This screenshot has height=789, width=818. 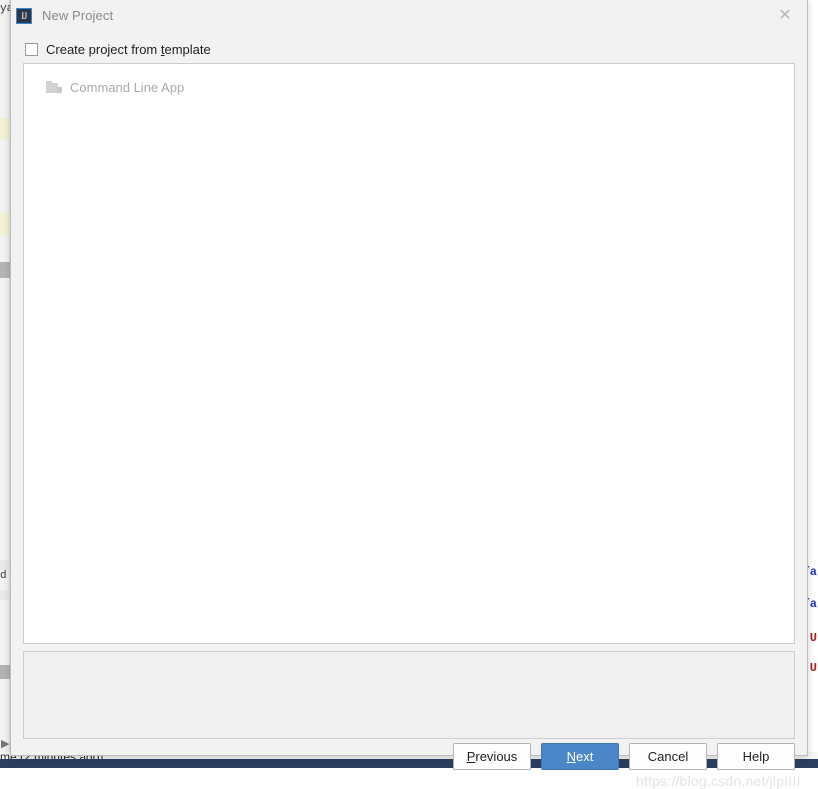 I want to click on previous-button: Previous, so click(x=492, y=756).